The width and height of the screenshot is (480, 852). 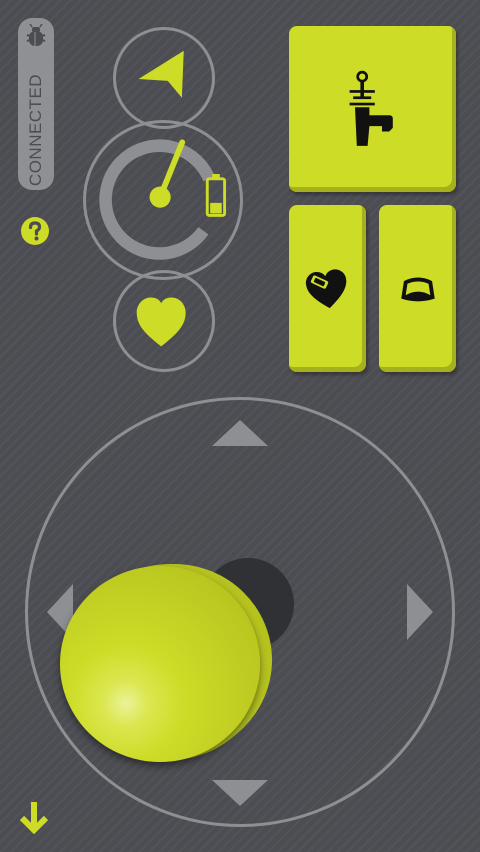 I want to click on heart-badge-icon, so click(x=325, y=288).